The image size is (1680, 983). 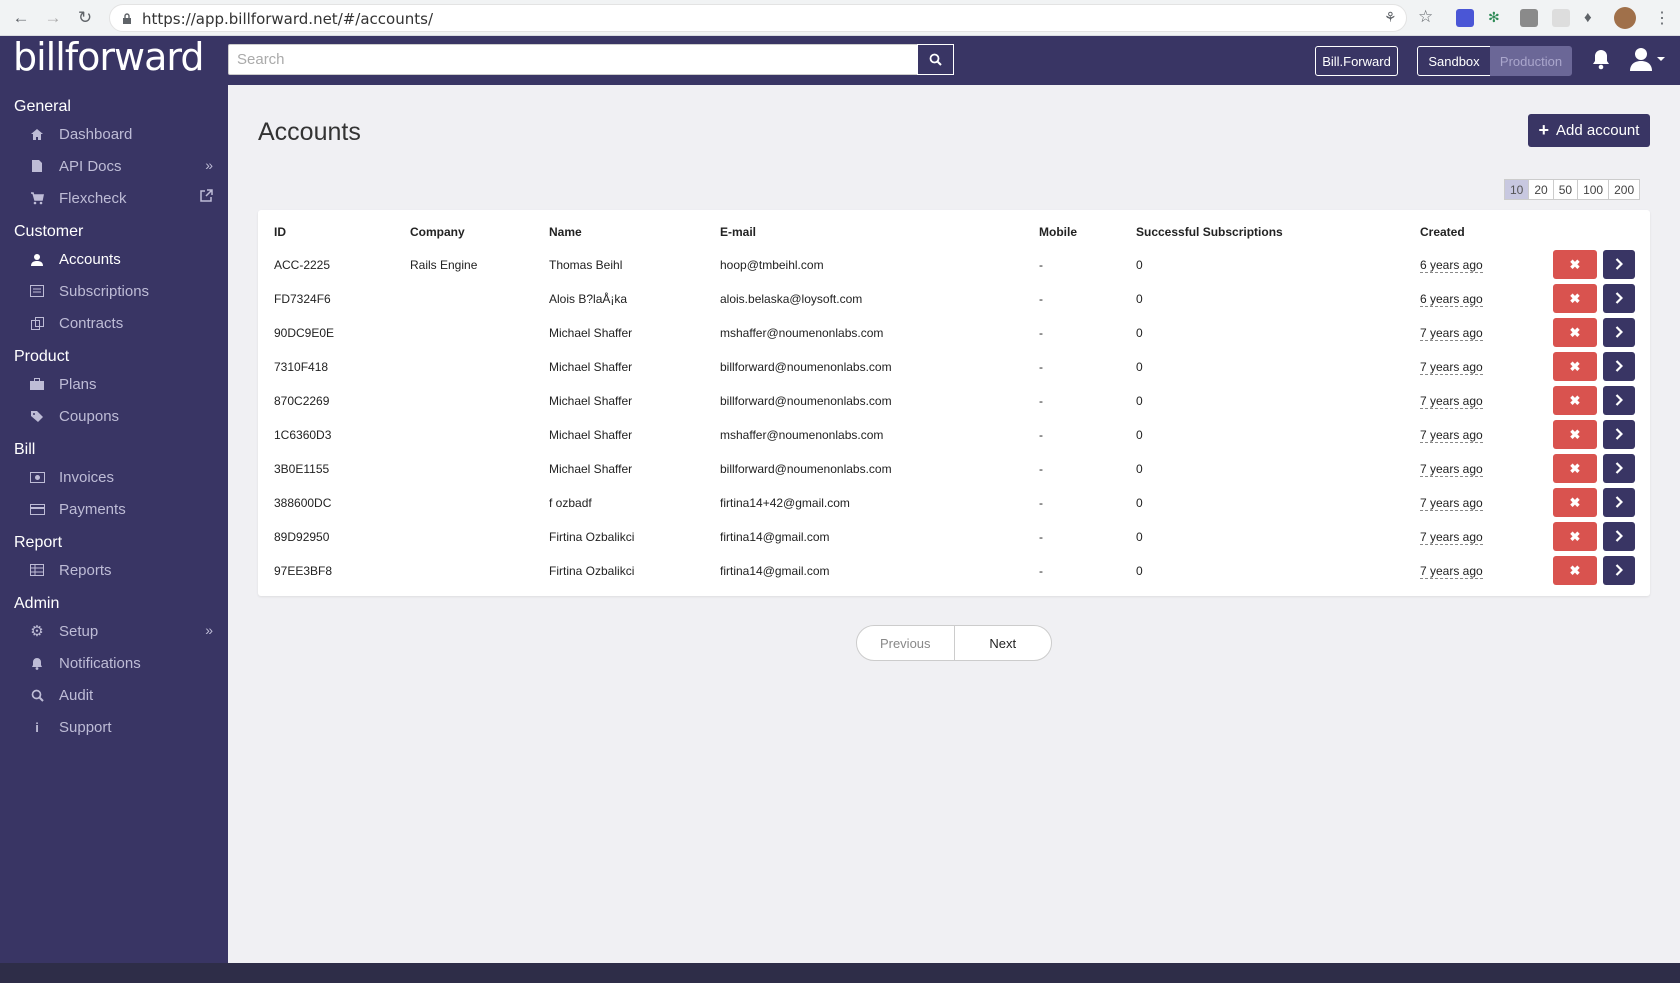 I want to click on user-icon, so click(x=1647, y=59).